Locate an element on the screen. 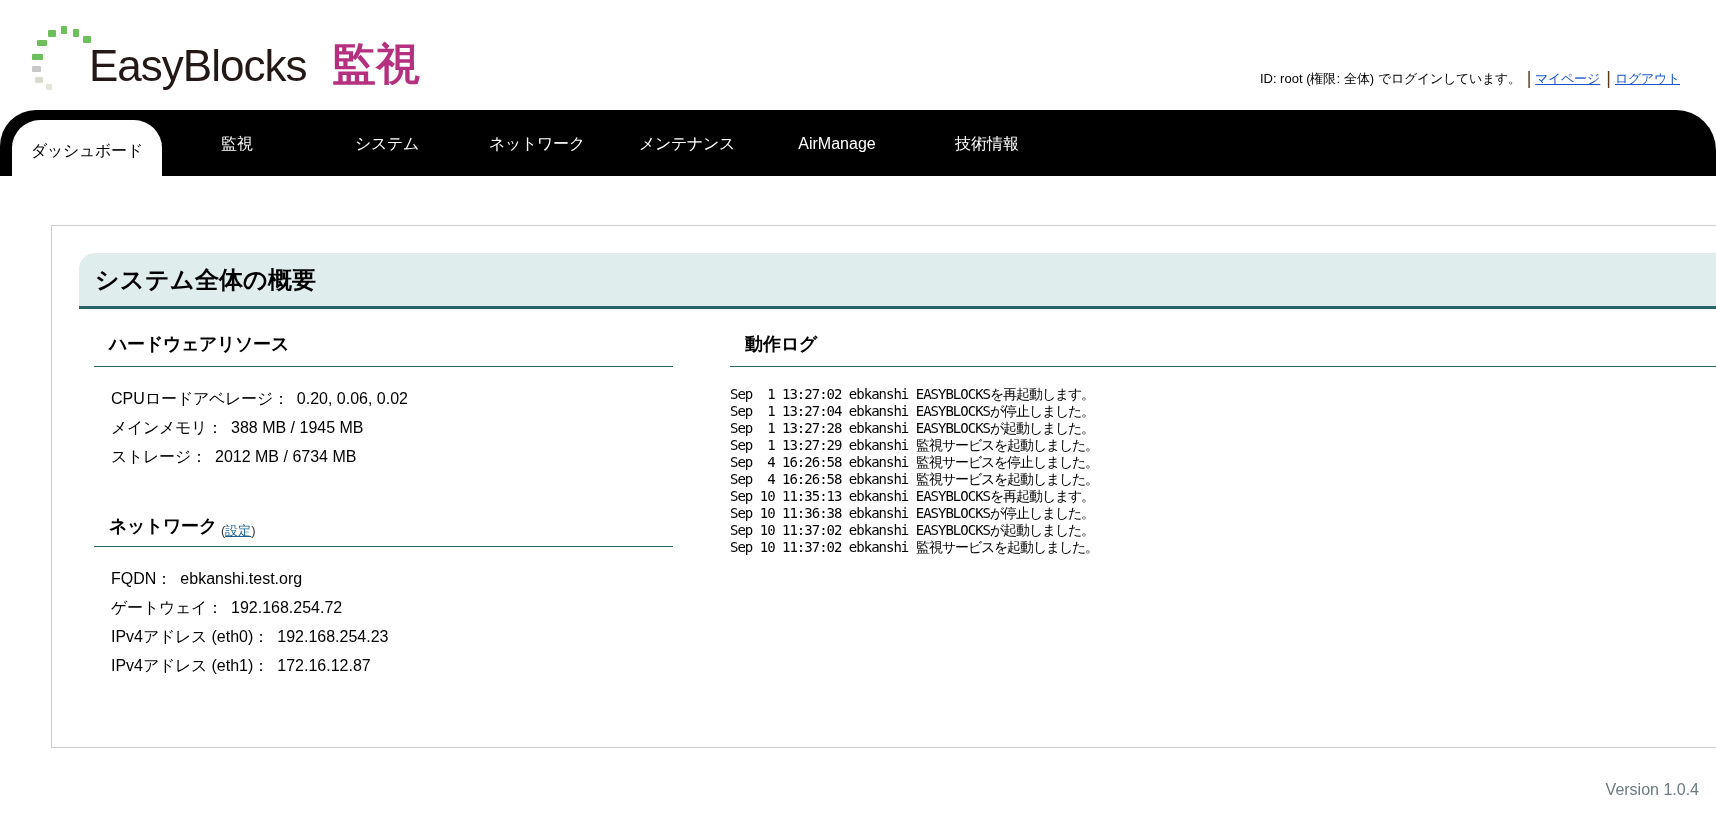  version-label: Version 1.0.4 is located at coordinates (1652, 790).